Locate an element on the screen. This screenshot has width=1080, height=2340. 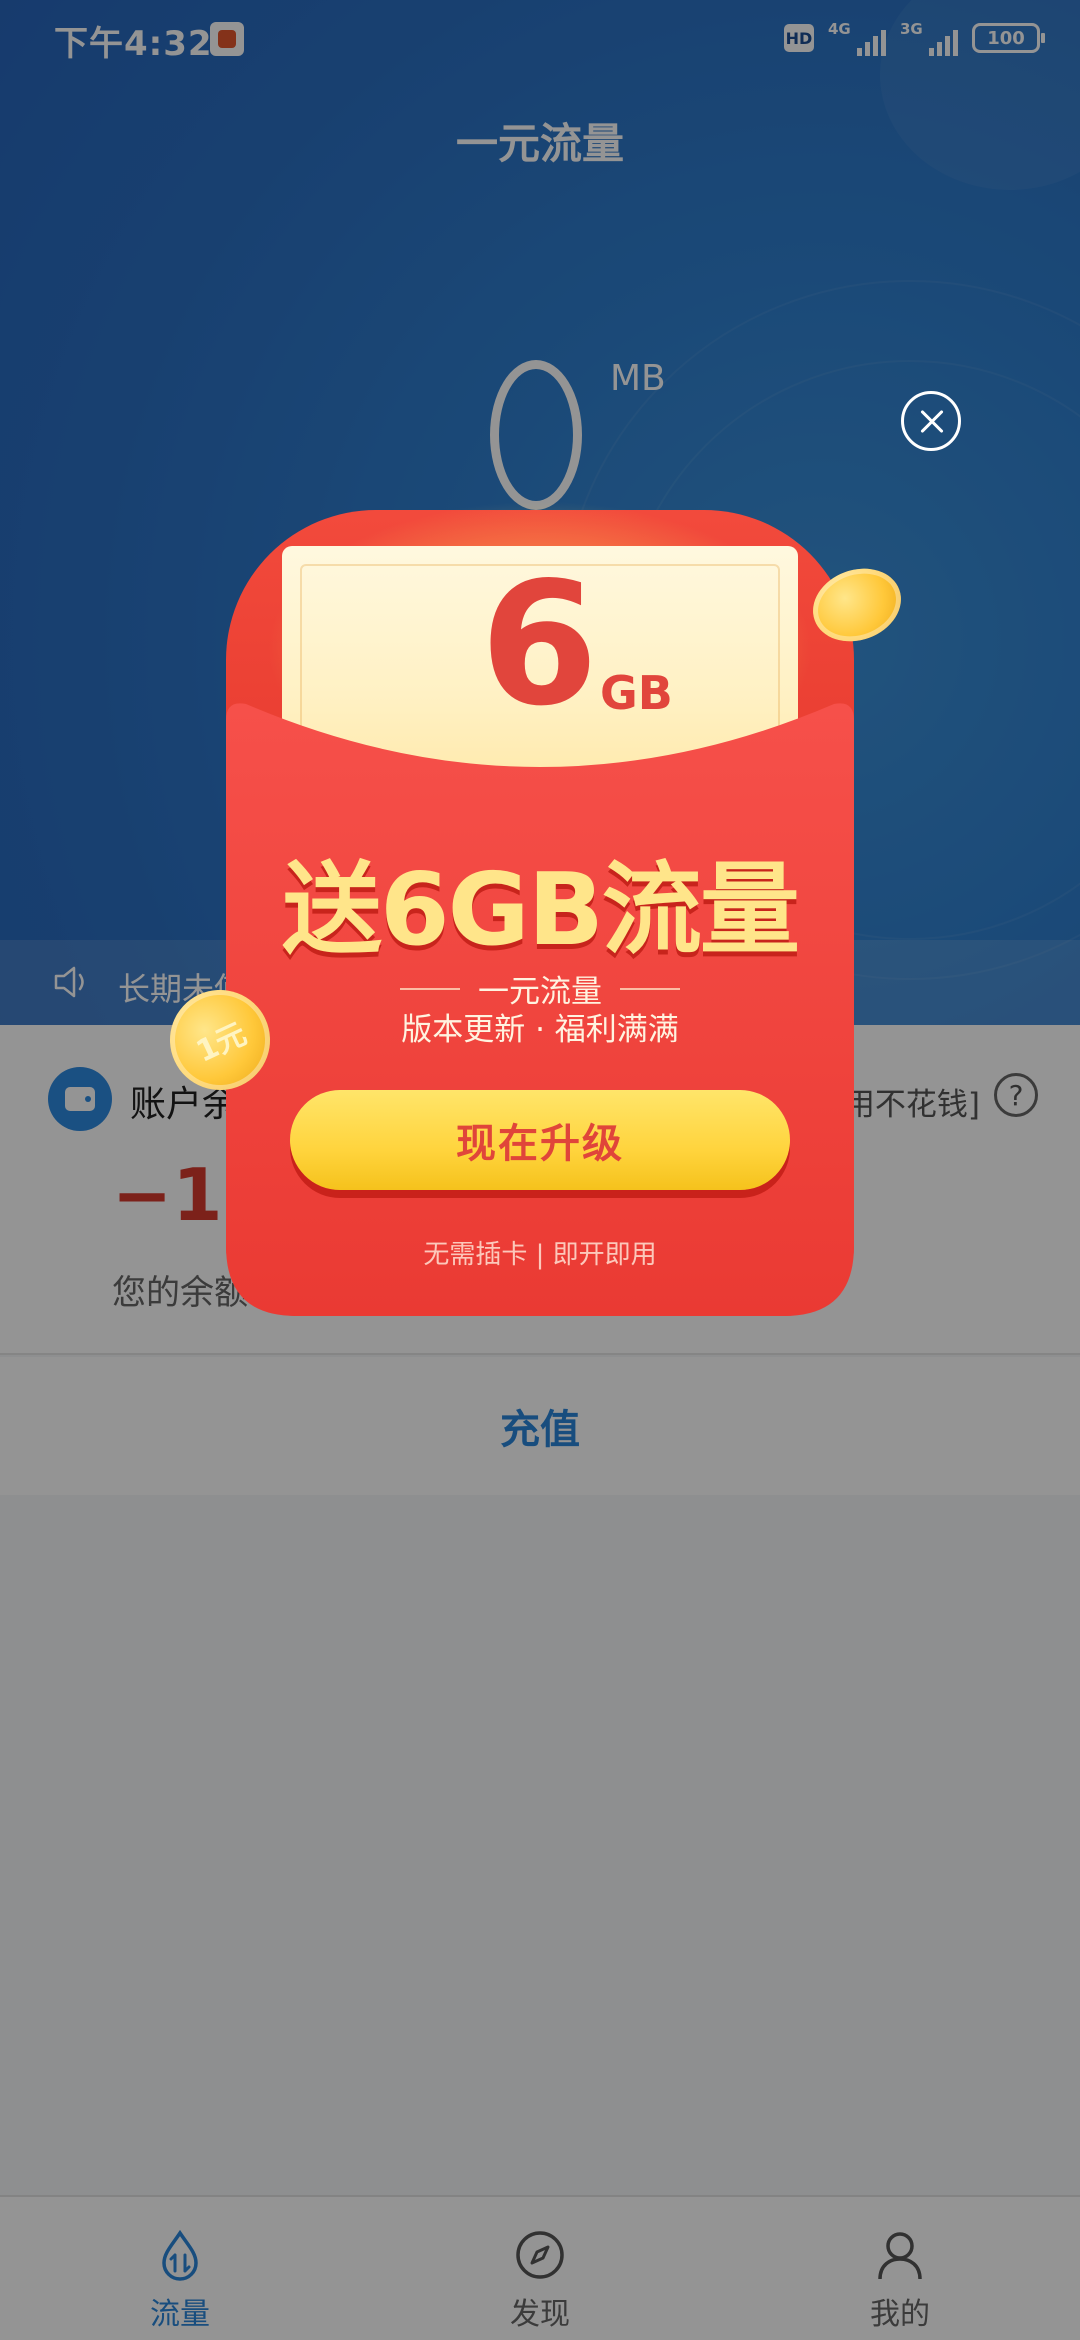
promo-headline: 送6GB流量 is located at coordinates (541, 909).